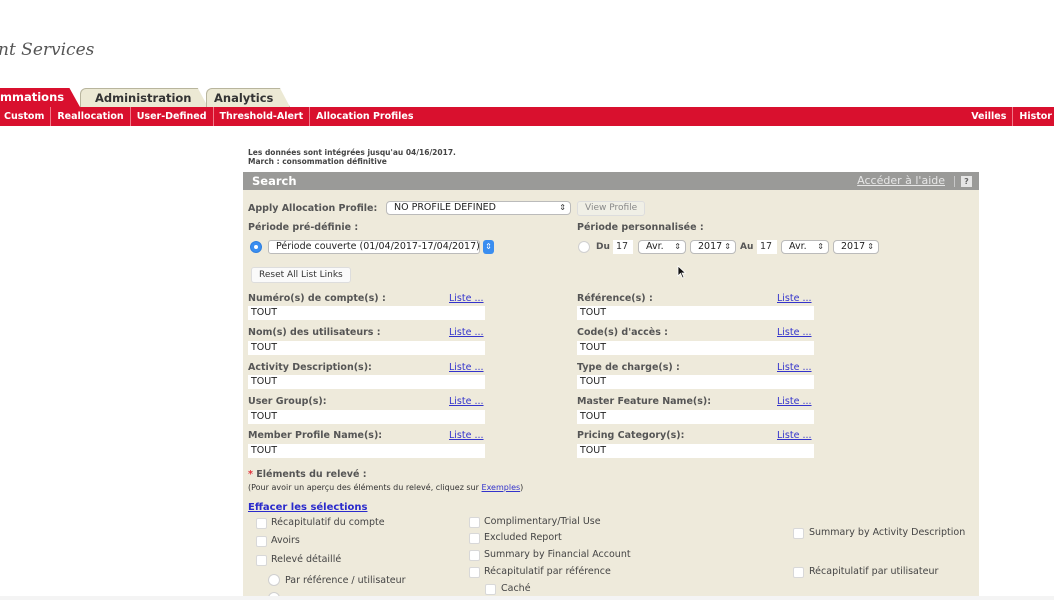 The width and height of the screenshot is (1054, 600). I want to click on user-names-input: TOUT, so click(366, 348).